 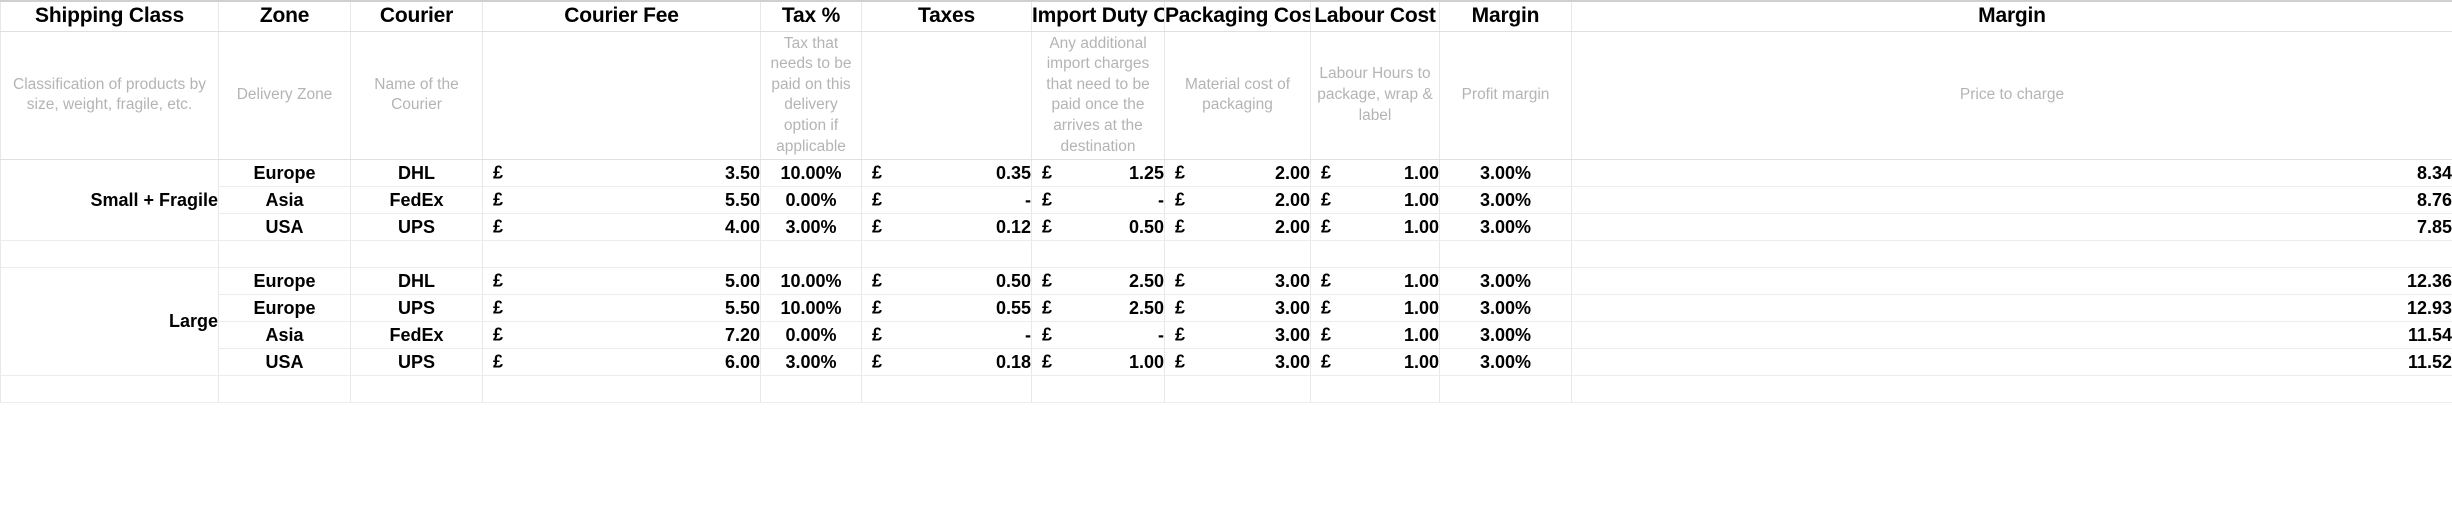 What do you see at coordinates (946, 308) in the screenshot?
I see `cell-taxes: £ 0.55` at bounding box center [946, 308].